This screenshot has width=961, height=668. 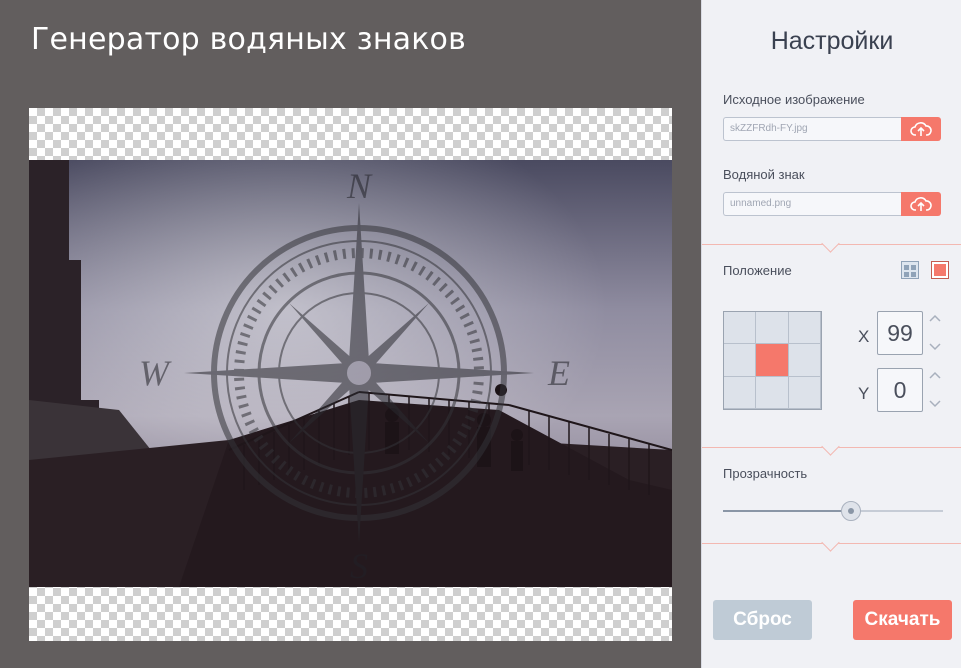 I want to click on reset-button: Сброс, so click(x=762, y=620).